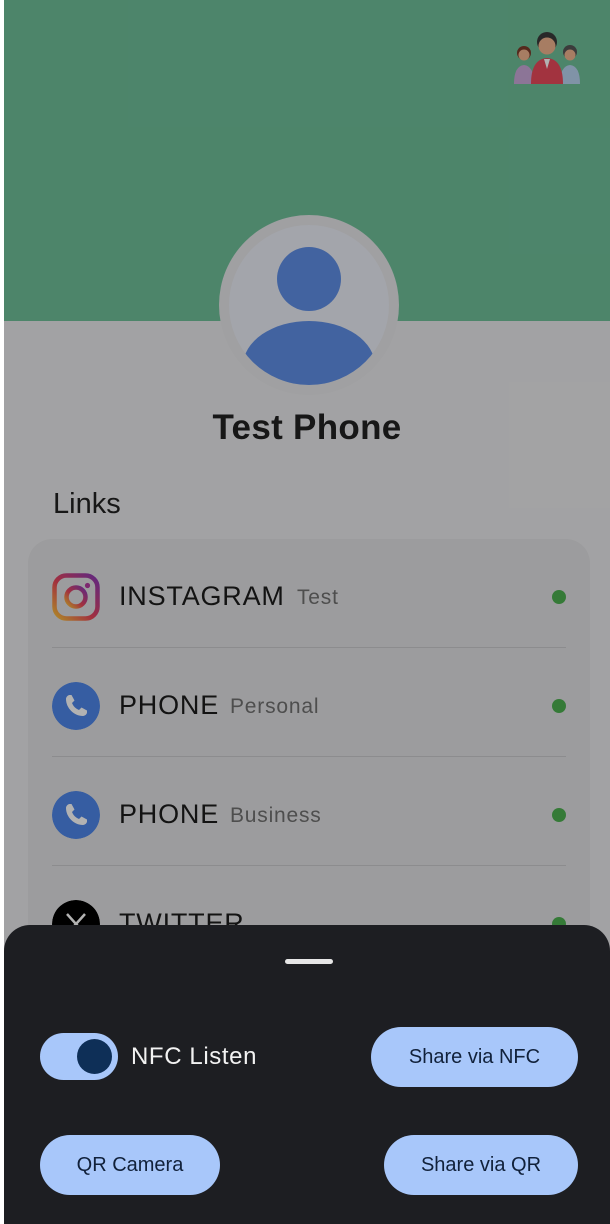 Image resolution: width=610 pixels, height=1224 pixels. I want to click on qr-camera-button: QR Camera, so click(130, 1165).